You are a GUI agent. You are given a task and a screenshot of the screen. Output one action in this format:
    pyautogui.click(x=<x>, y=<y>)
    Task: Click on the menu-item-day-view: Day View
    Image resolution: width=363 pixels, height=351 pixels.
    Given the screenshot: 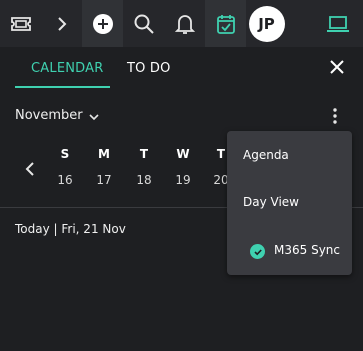 What is the action you would take?
    pyautogui.click(x=271, y=202)
    